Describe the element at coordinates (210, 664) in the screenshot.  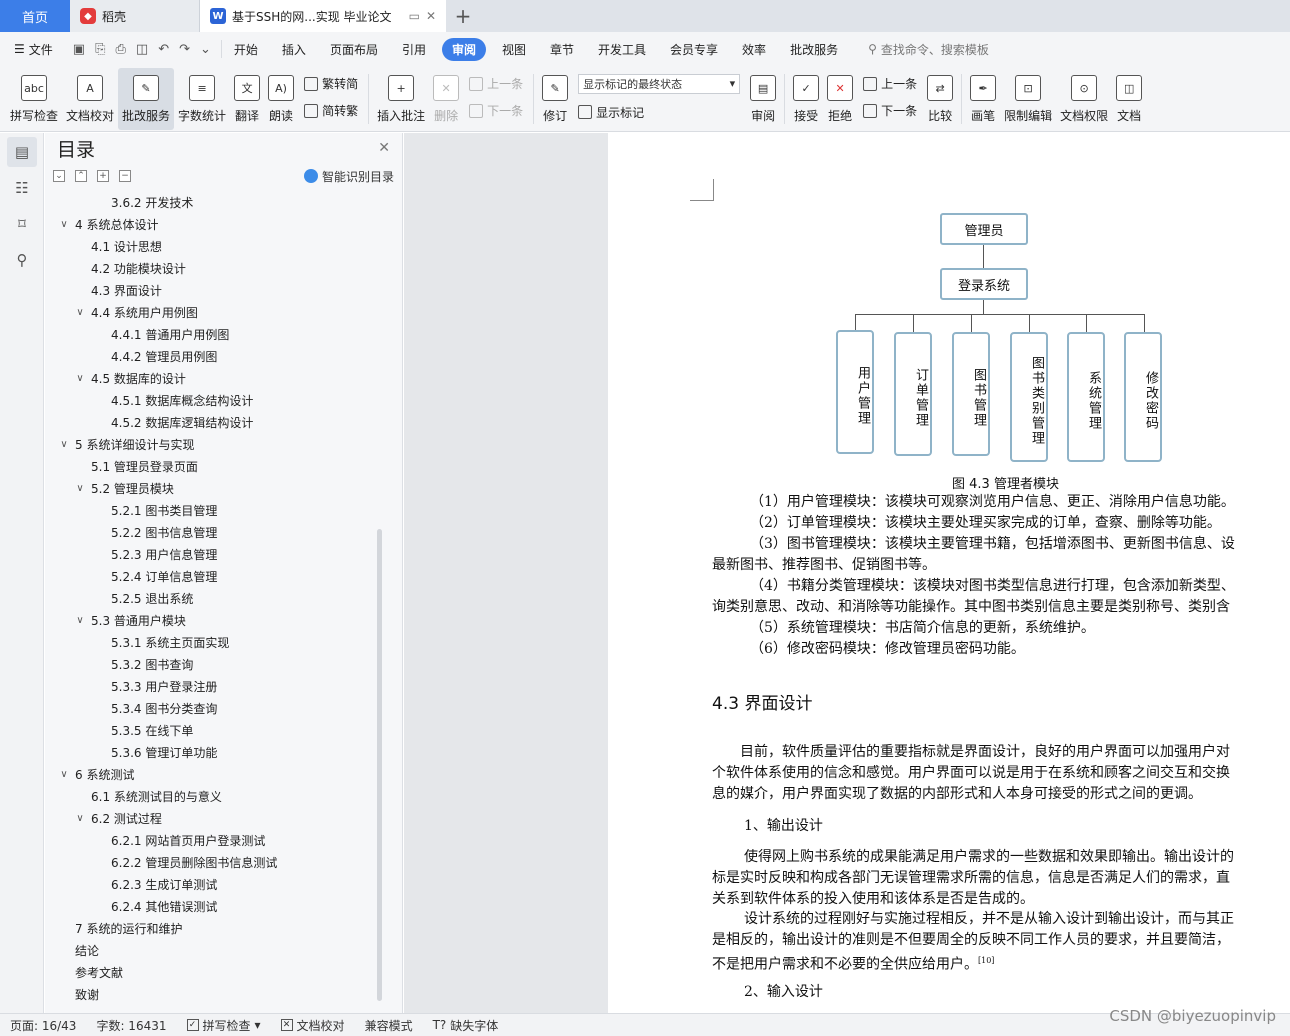
I see `toc-item: 5.3.2 图书查询` at that location.